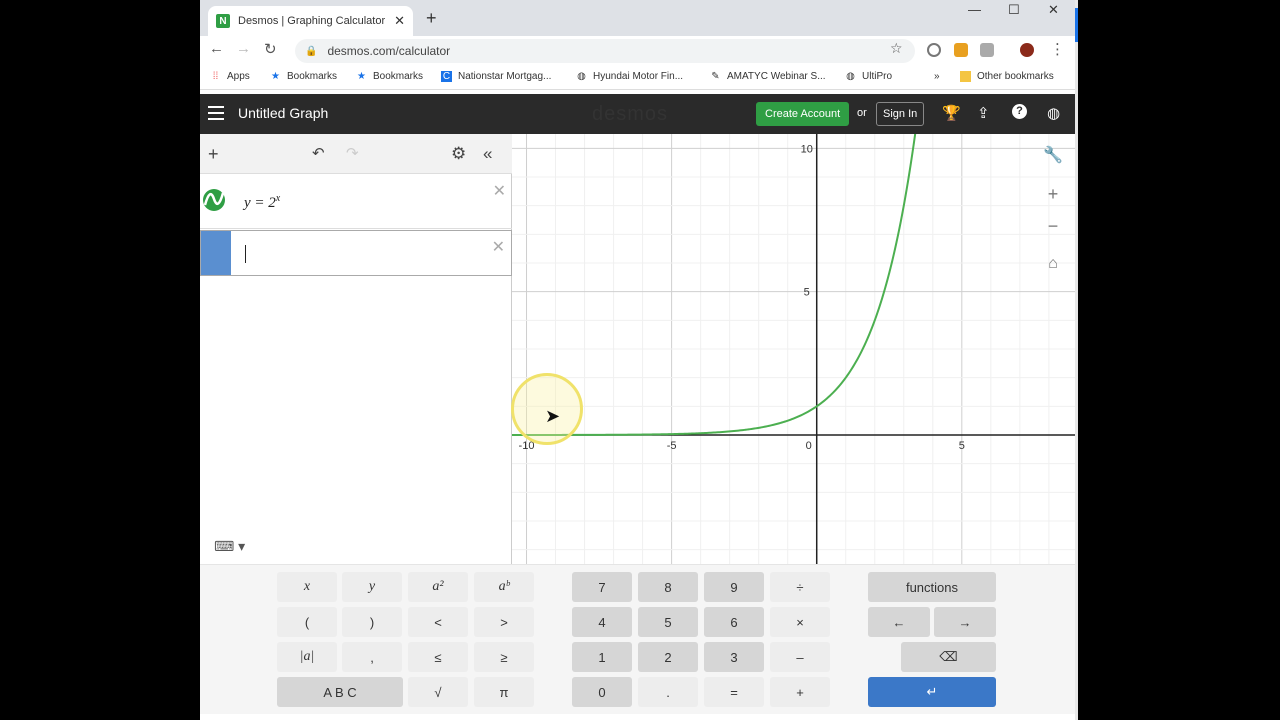  I want to click on keypad-key: ,, so click(372, 657).